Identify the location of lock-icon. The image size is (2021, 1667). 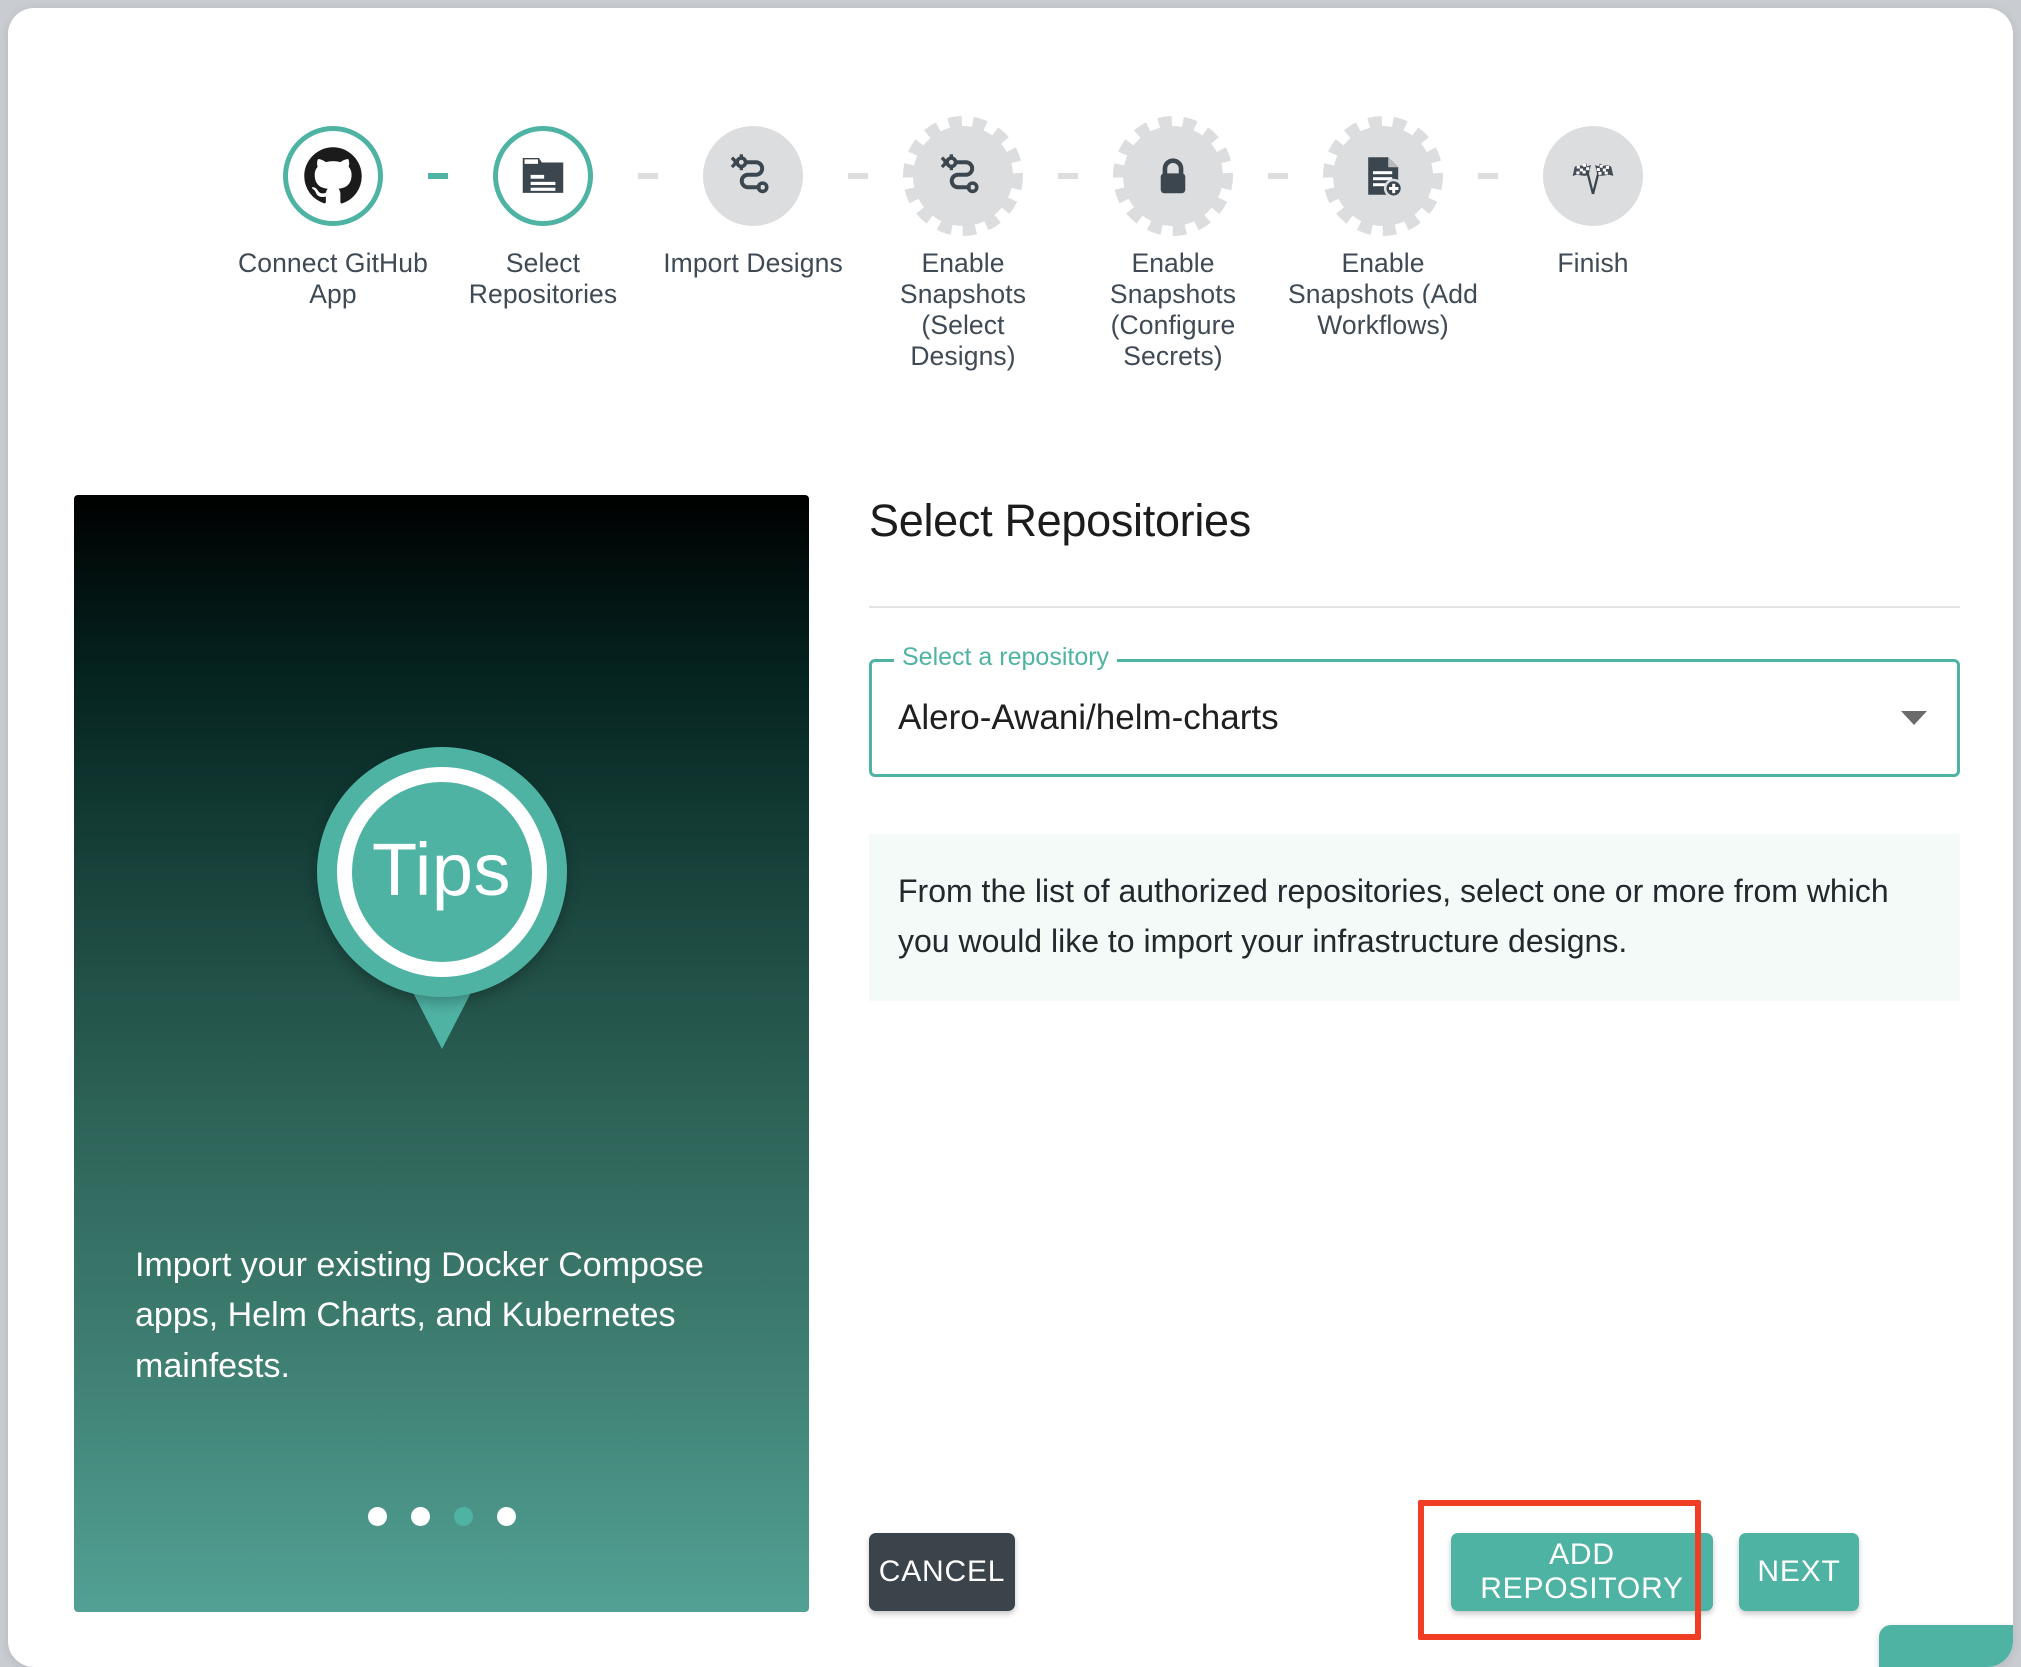
(1173, 176).